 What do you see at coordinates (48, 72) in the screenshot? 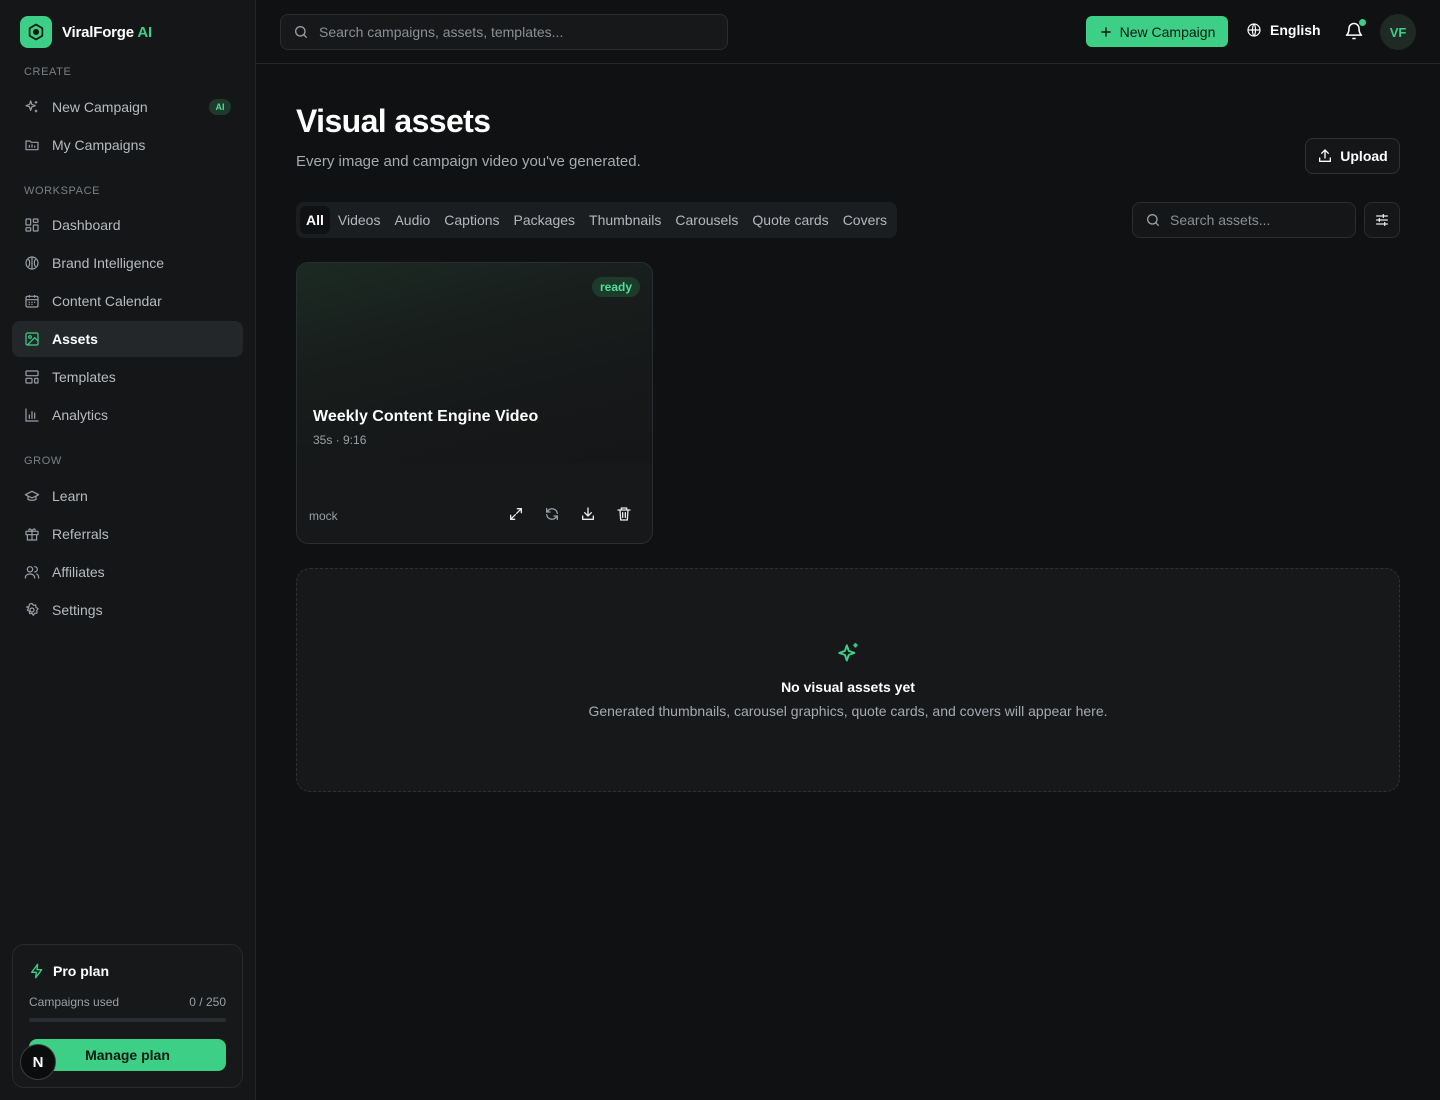
I see `section-label-create: CREATE` at bounding box center [48, 72].